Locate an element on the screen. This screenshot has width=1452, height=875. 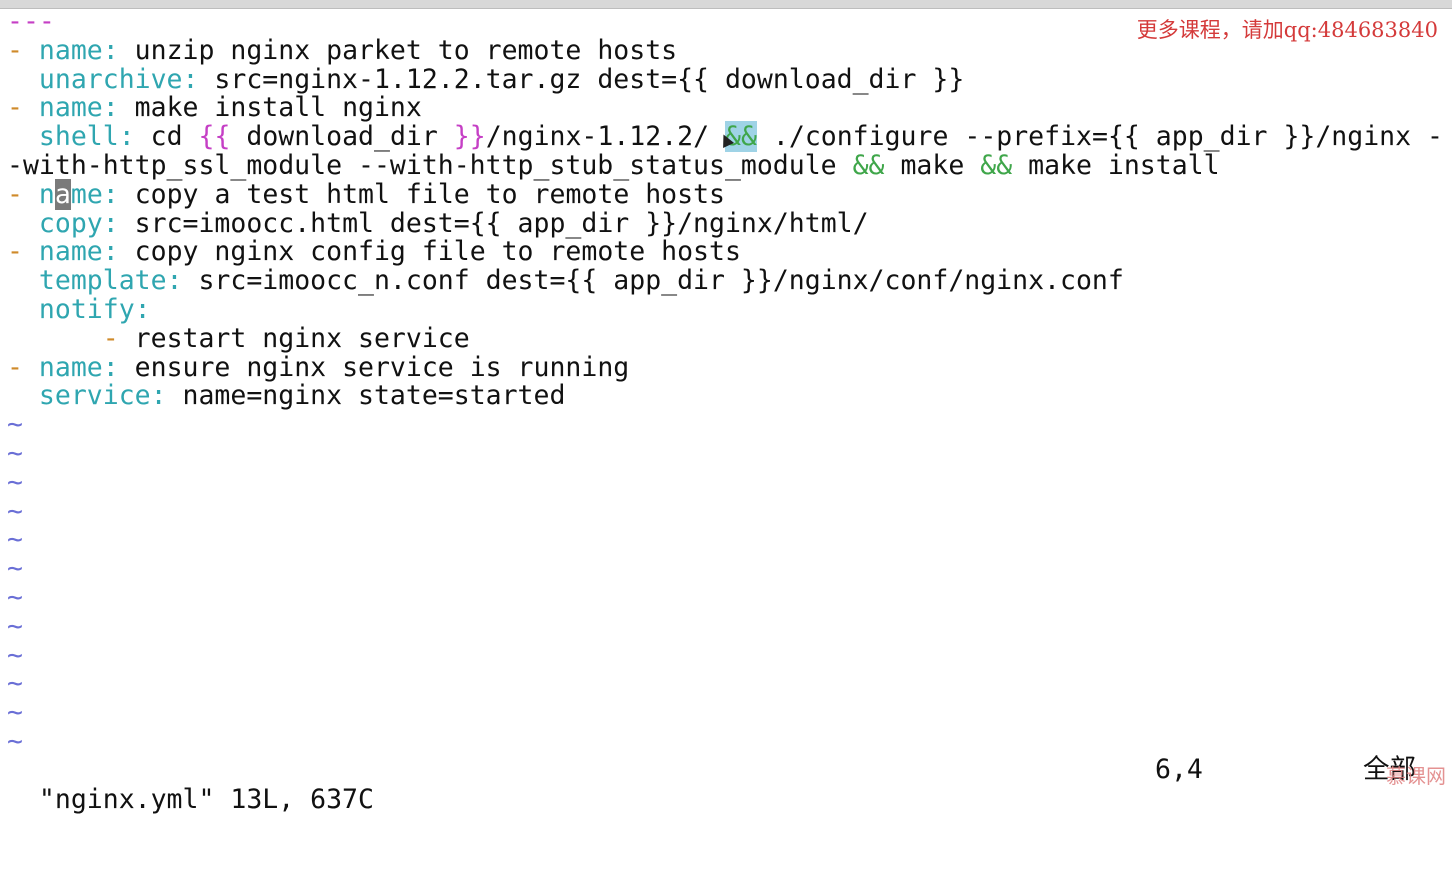
code-line: notify: is located at coordinates (727, 310).